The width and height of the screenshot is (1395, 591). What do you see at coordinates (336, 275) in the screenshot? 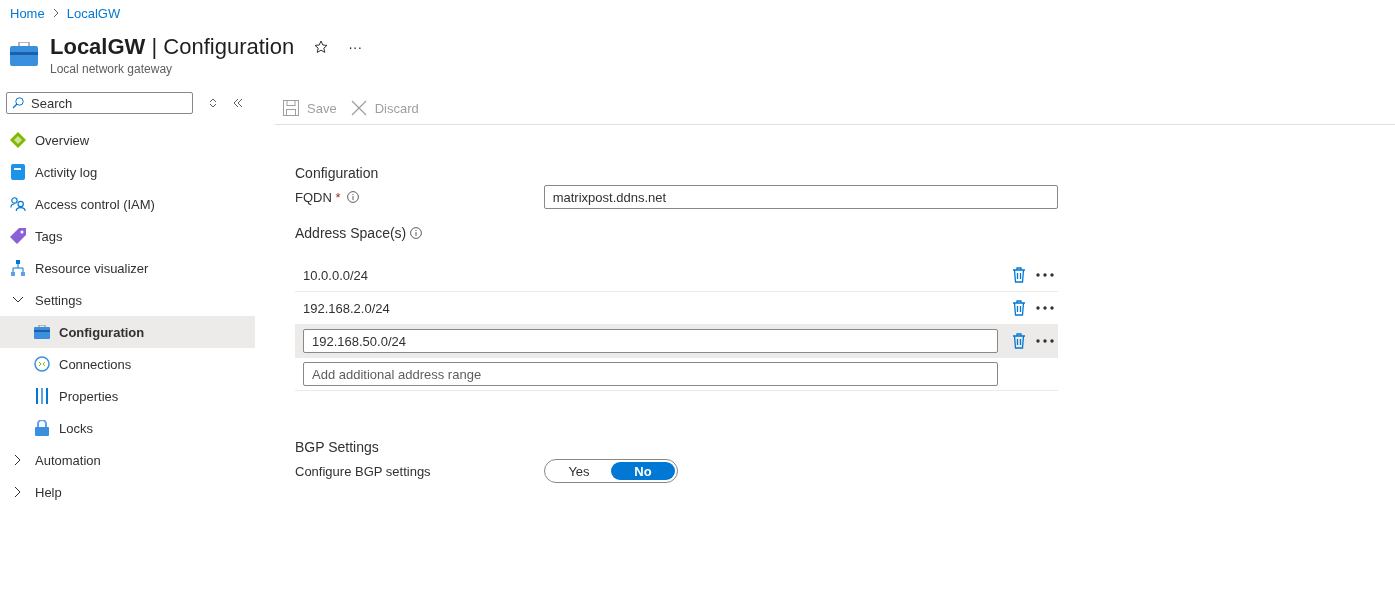
I see `address-text: 10.0.0.0/24` at bounding box center [336, 275].